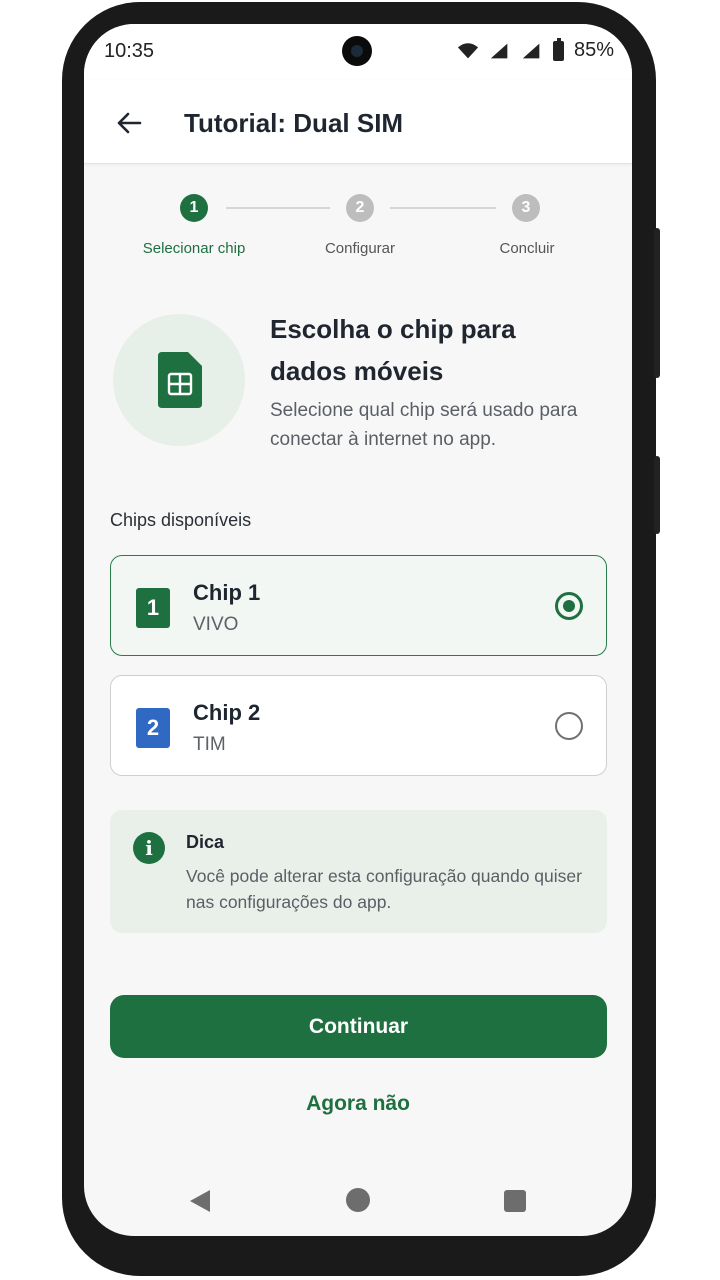 This screenshot has width=720, height=1280. Describe the element at coordinates (515, 1201) in the screenshot. I see `nav-recents-icon` at that location.